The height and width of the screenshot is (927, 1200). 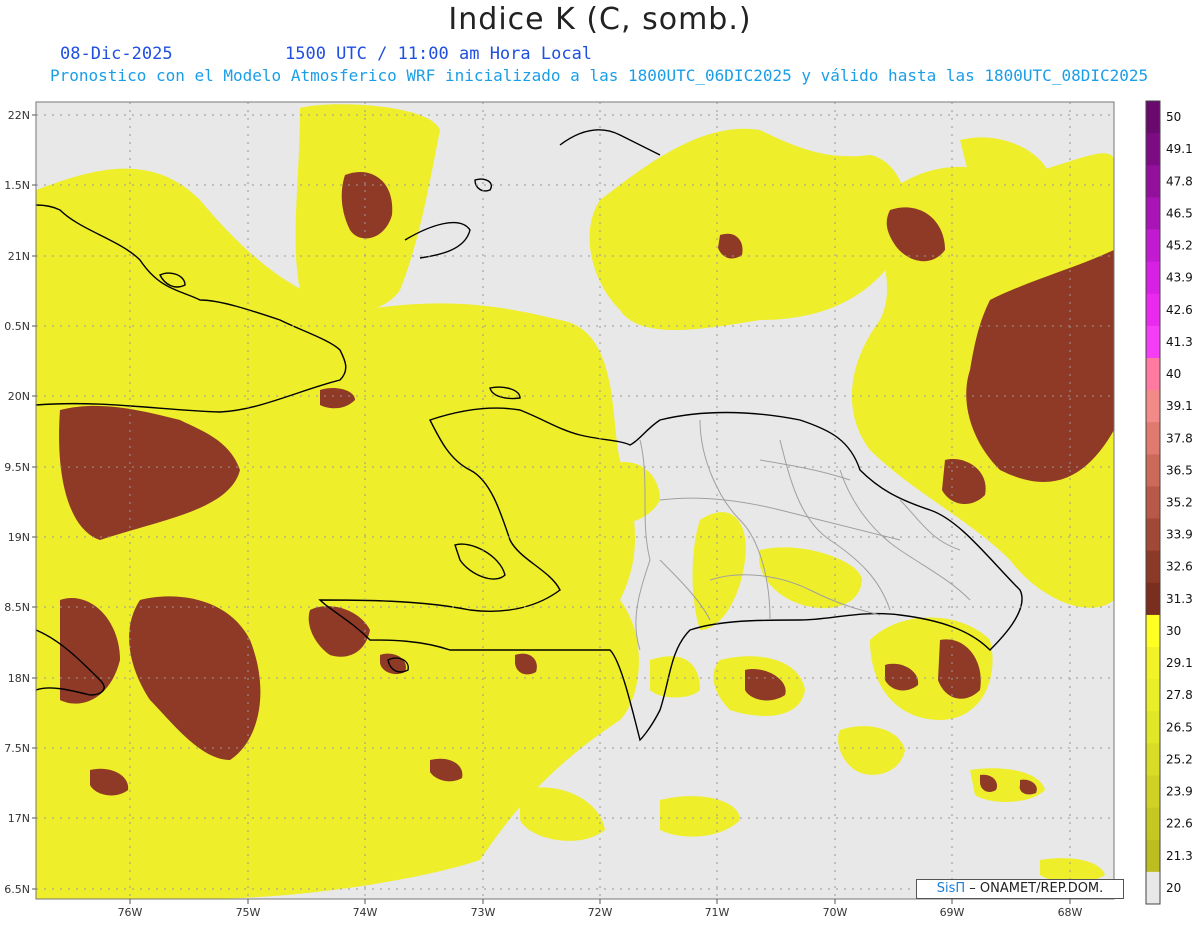 I want to click on lon-label: 68W, so click(x=1070, y=912).